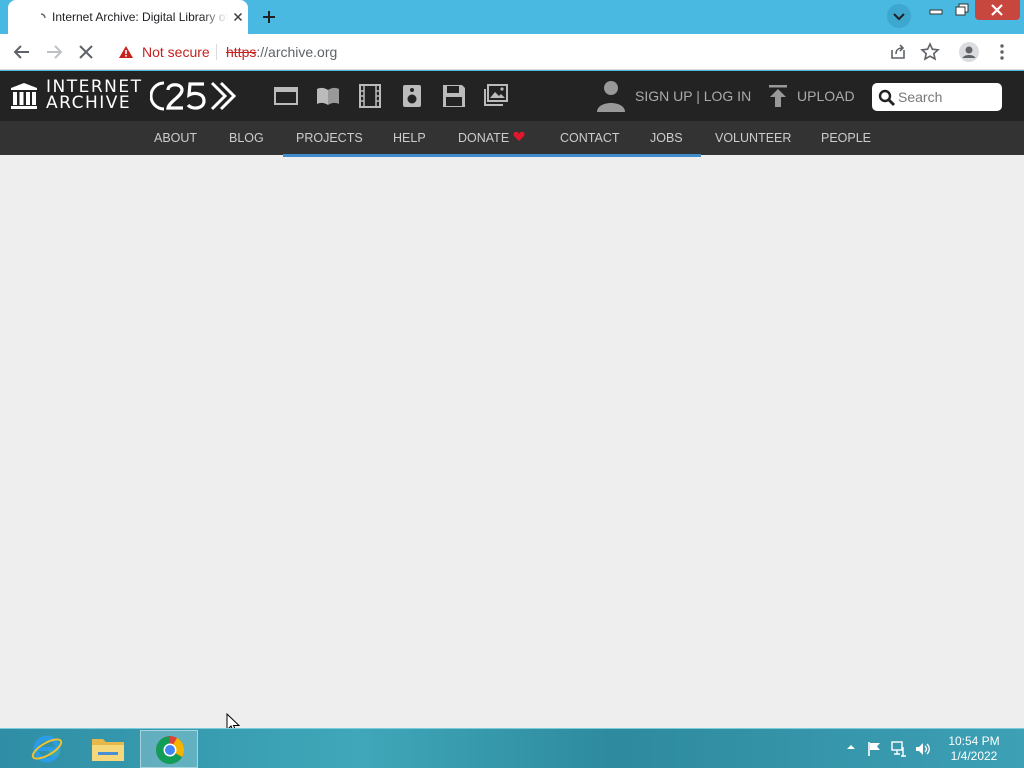 The height and width of the screenshot is (768, 1024). I want to click on network-icon, so click(899, 749).